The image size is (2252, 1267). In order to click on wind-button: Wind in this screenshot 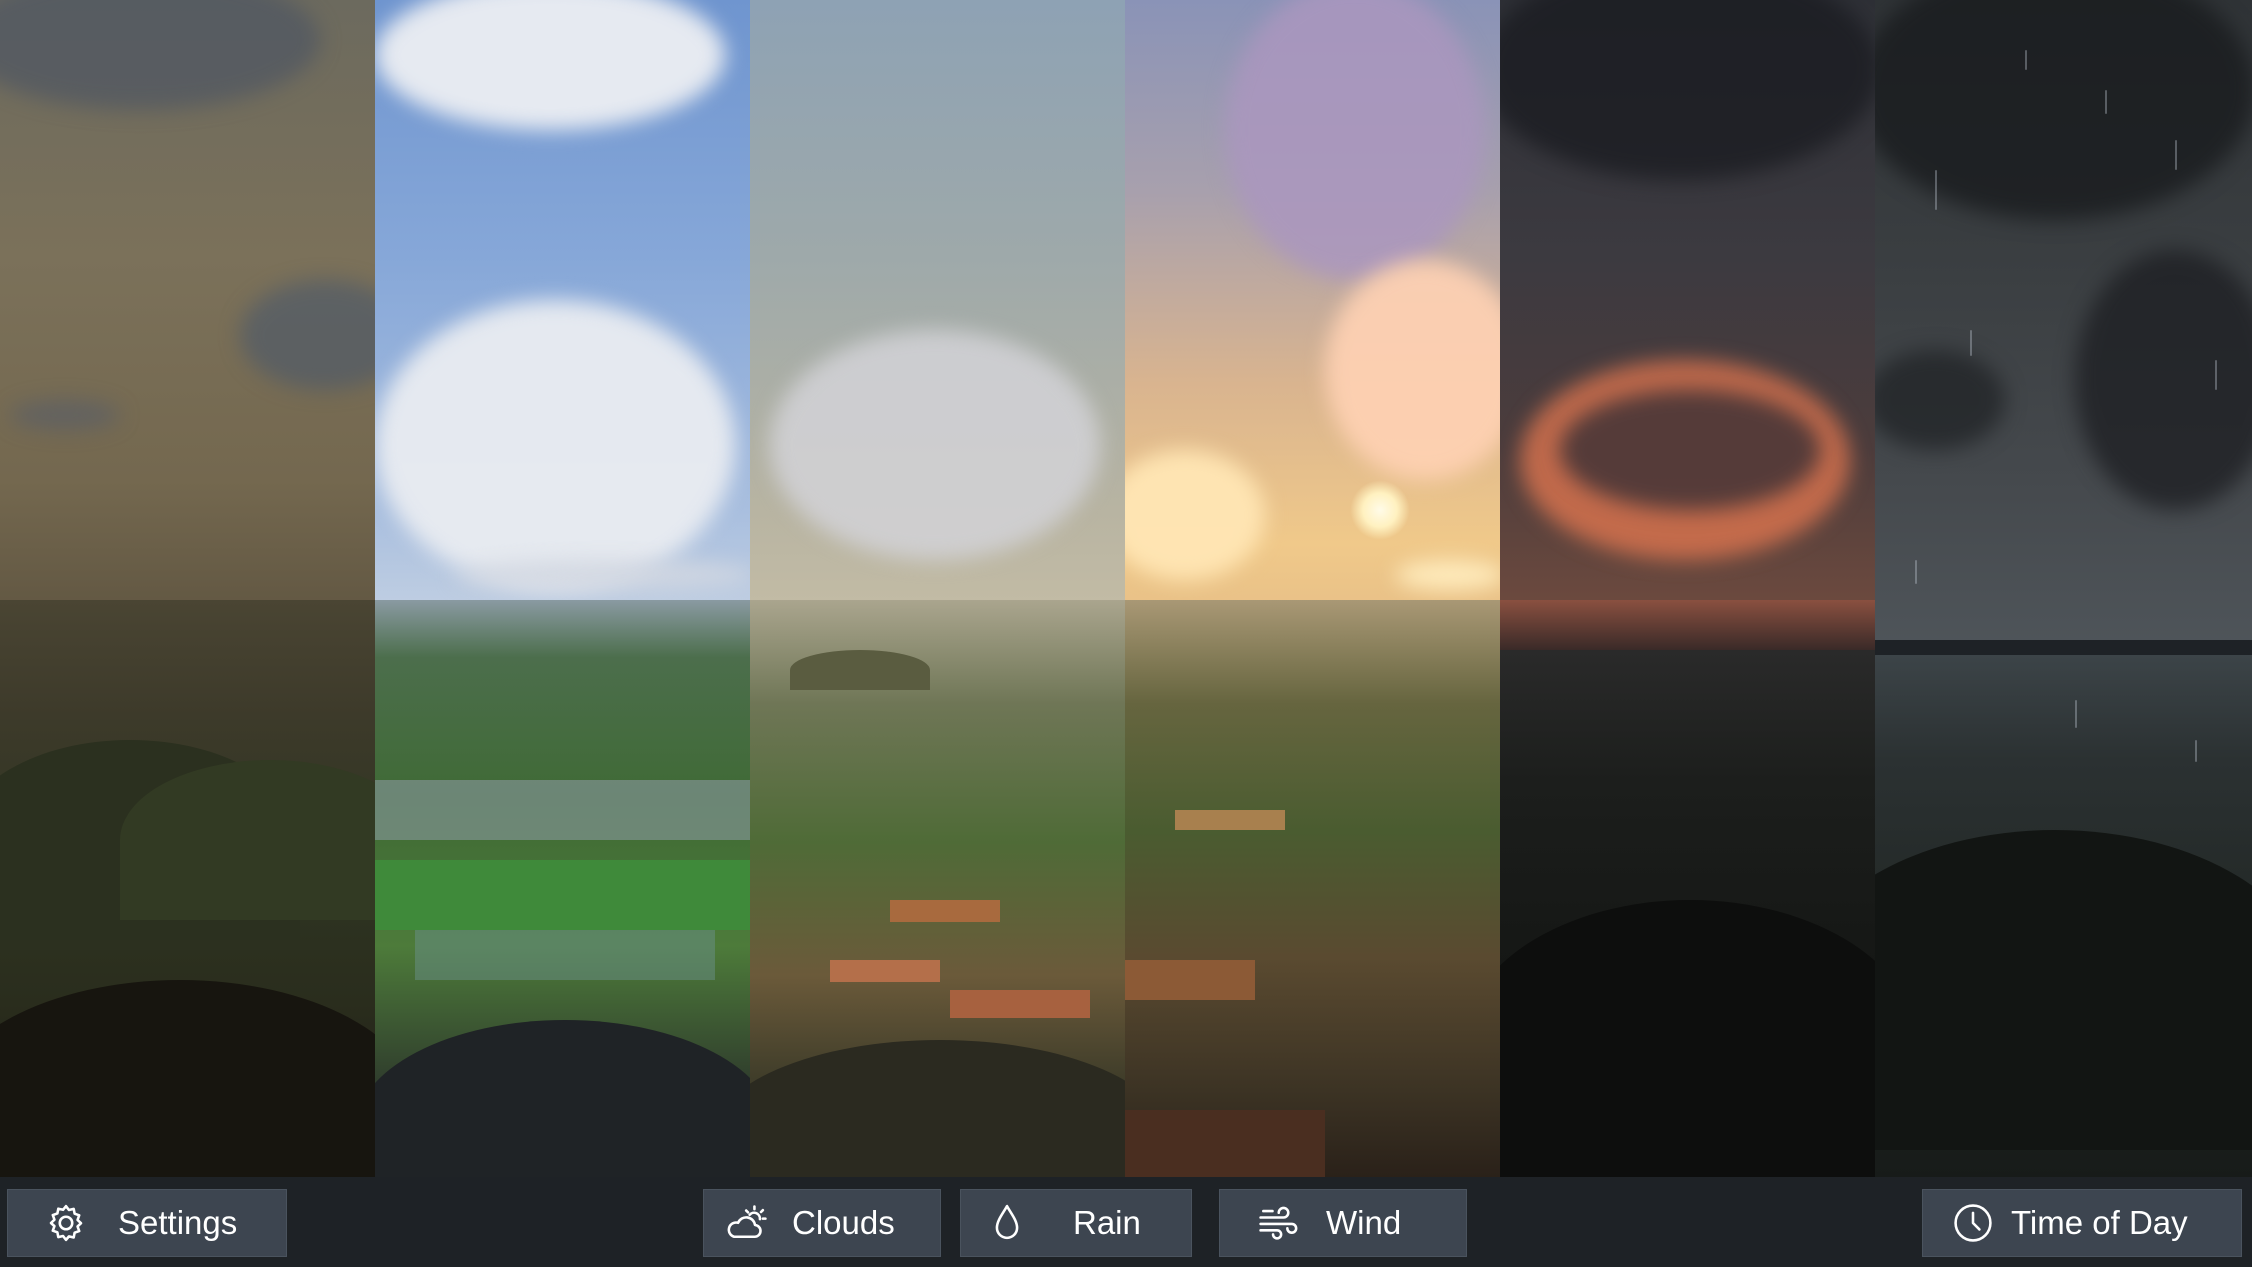, I will do `click(1343, 1223)`.